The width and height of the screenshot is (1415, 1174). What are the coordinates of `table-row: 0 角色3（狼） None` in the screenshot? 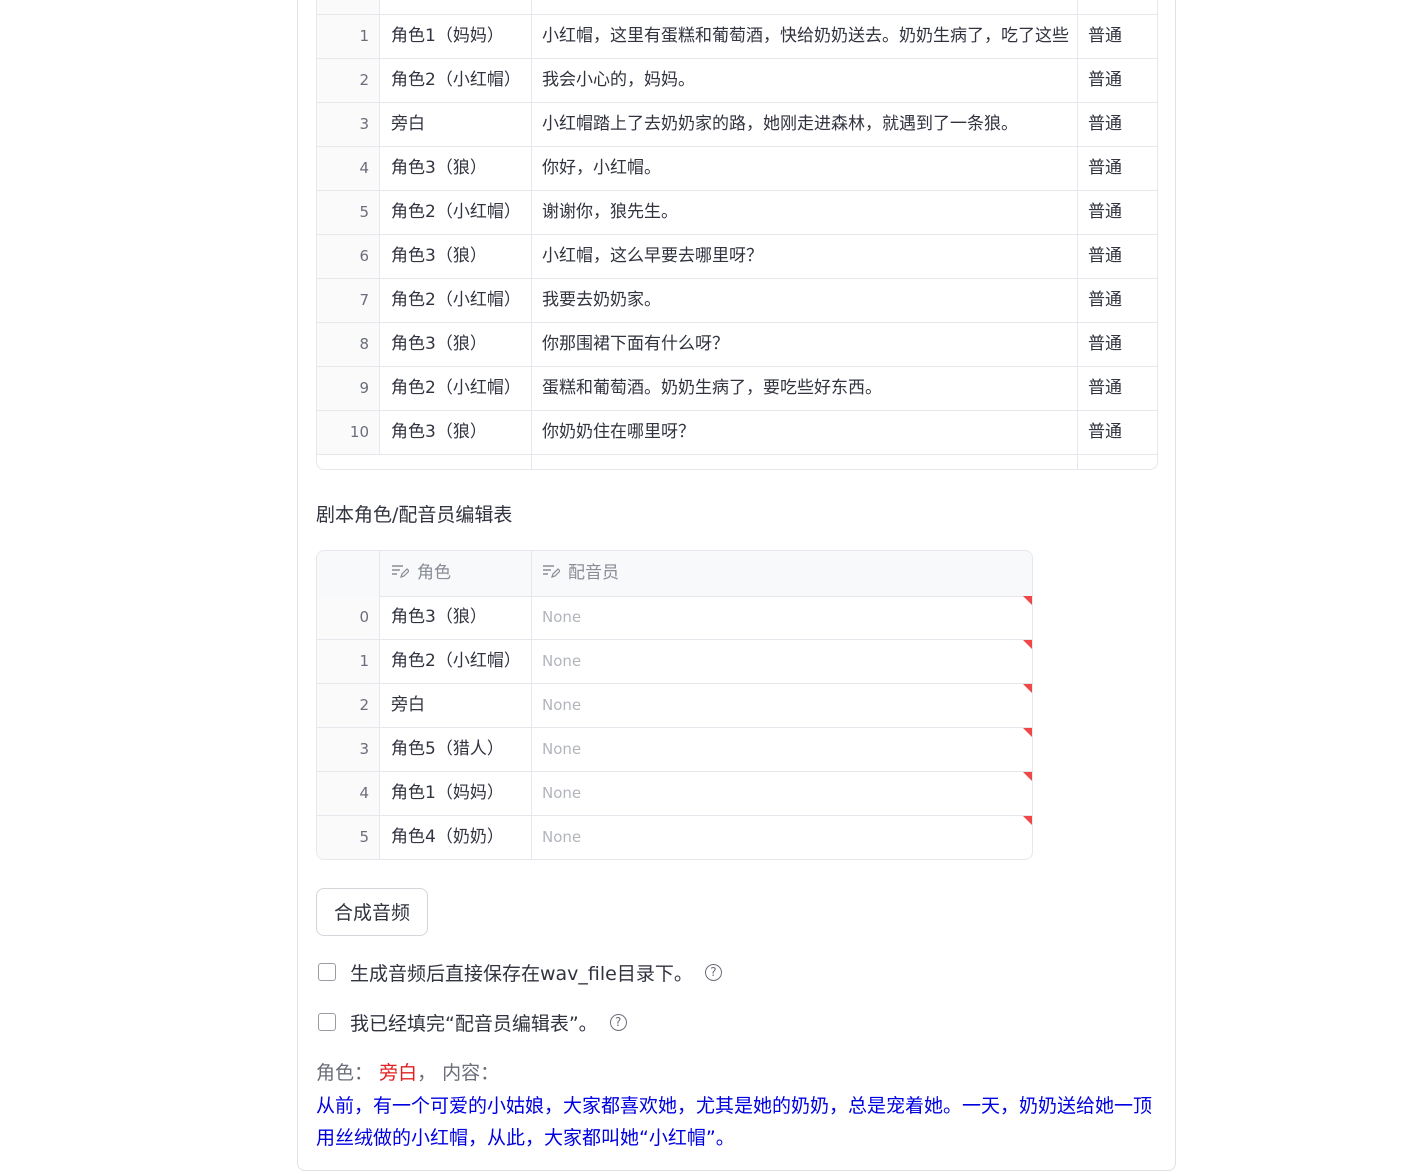 It's located at (674, 618).